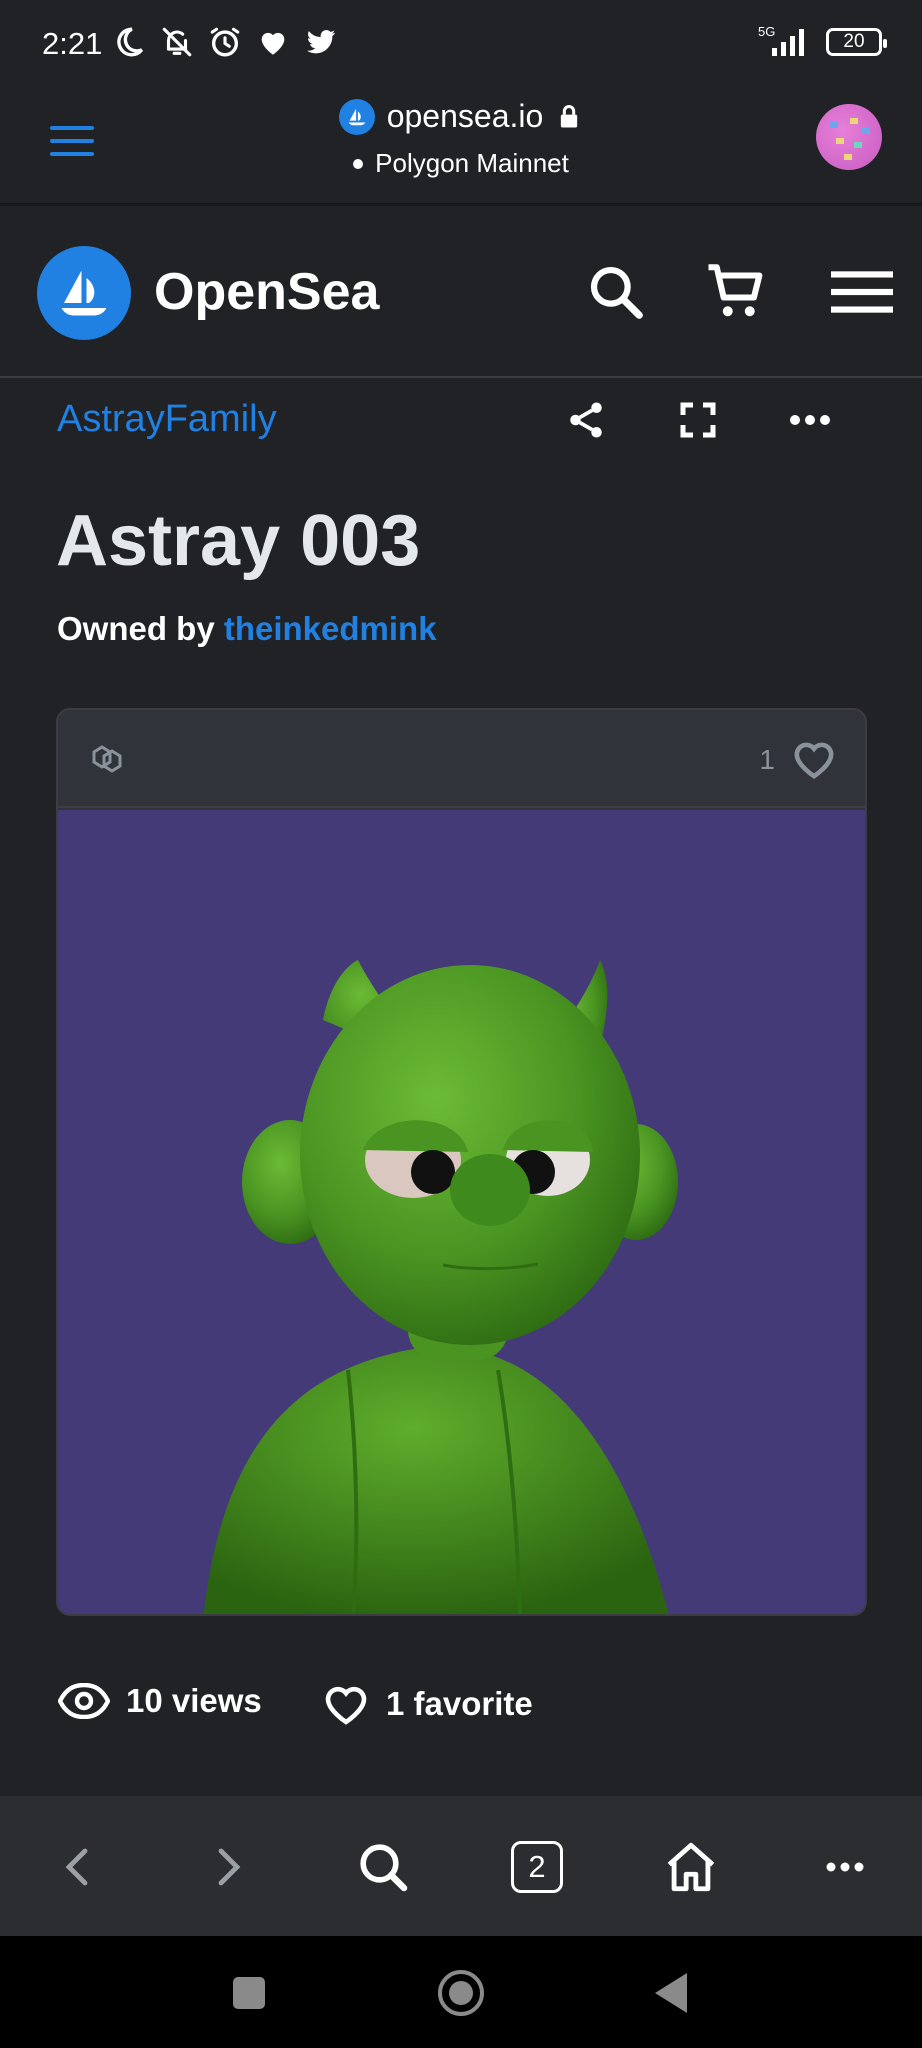  Describe the element at coordinates (814, 759) in the screenshot. I see `favorite-heart-icon` at that location.